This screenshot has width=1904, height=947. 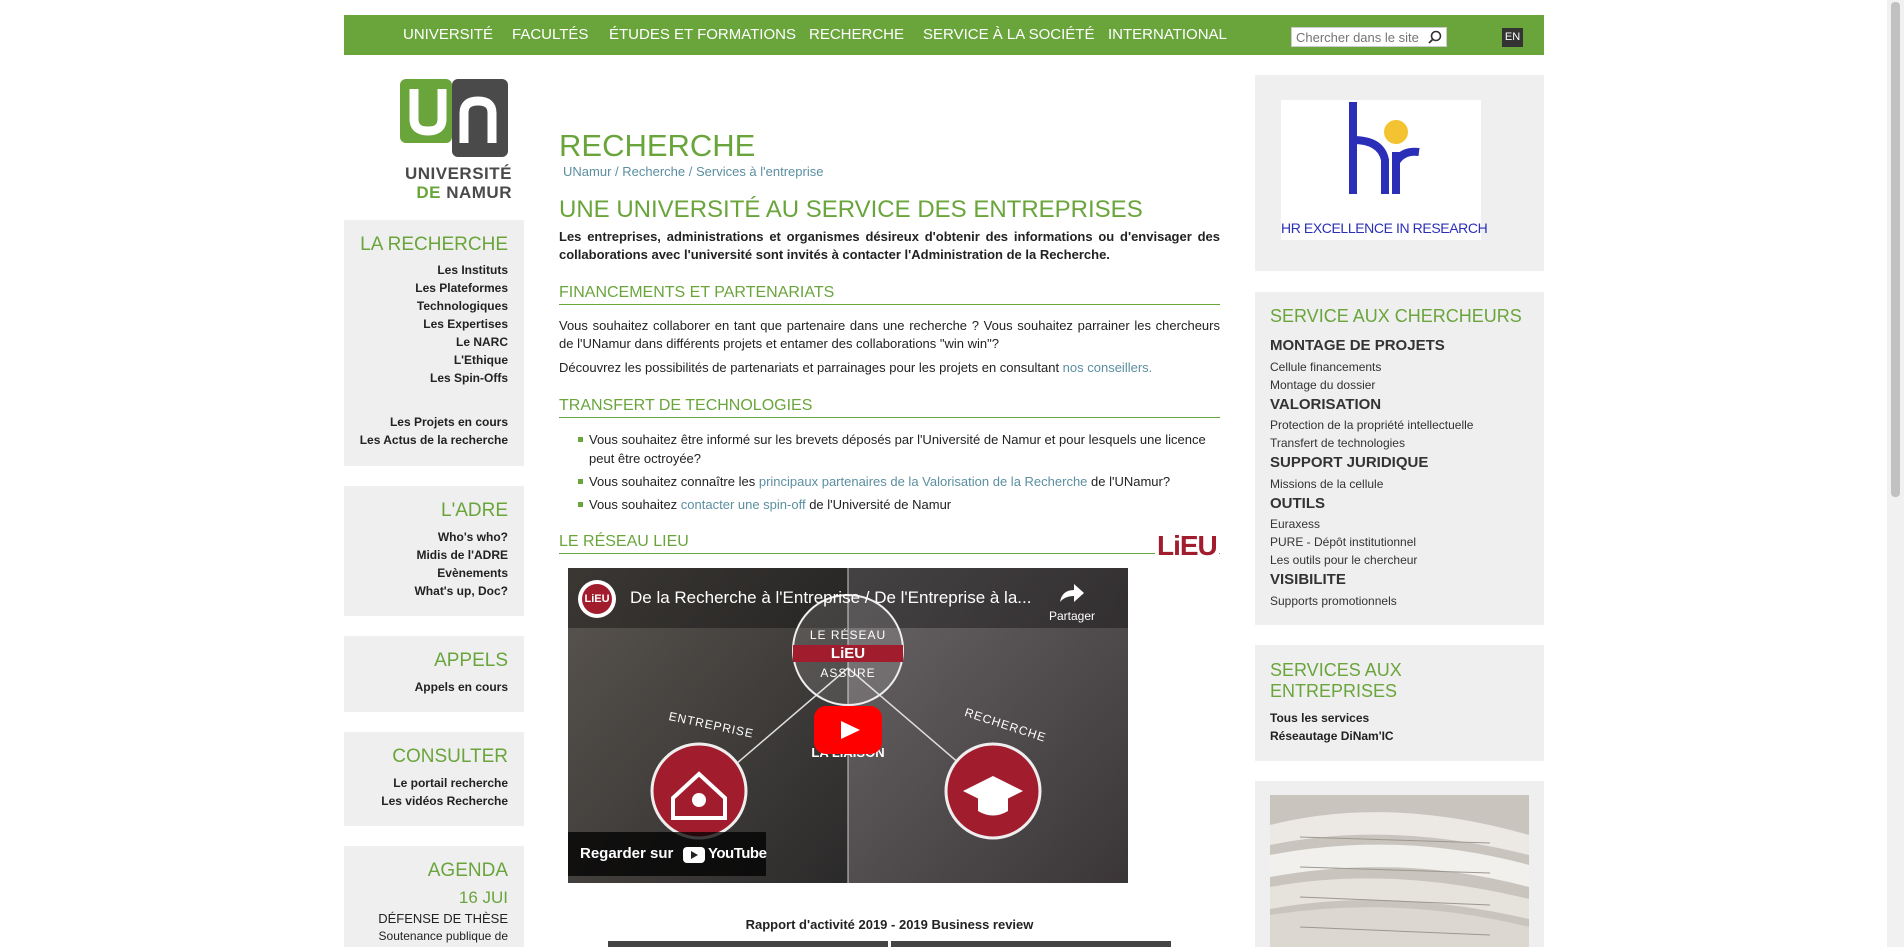 I want to click on channel-avatar: LiEU, so click(x=597, y=599).